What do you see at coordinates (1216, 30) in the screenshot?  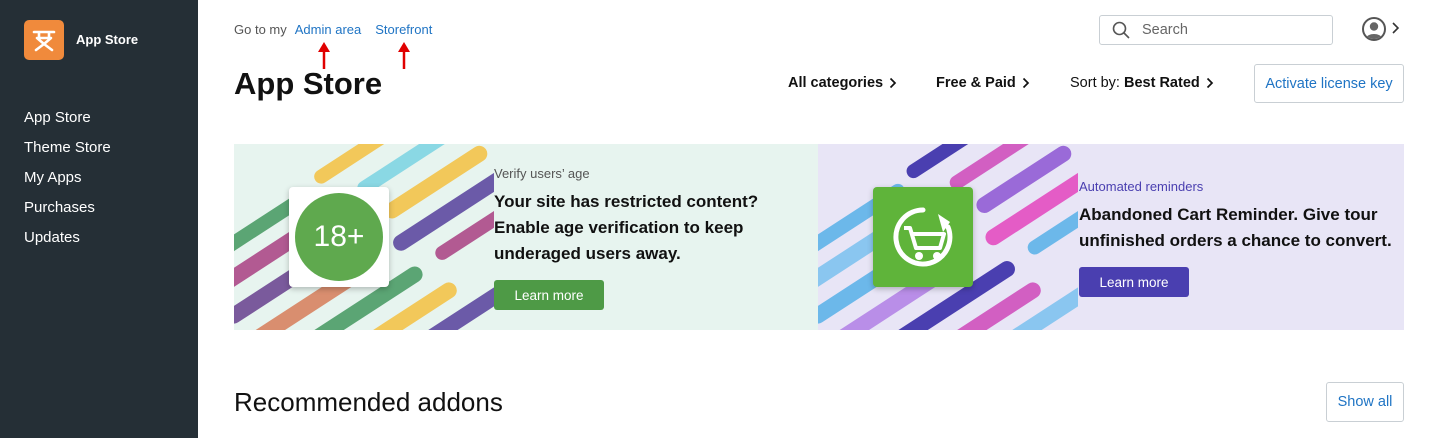 I see `search-input: Search` at bounding box center [1216, 30].